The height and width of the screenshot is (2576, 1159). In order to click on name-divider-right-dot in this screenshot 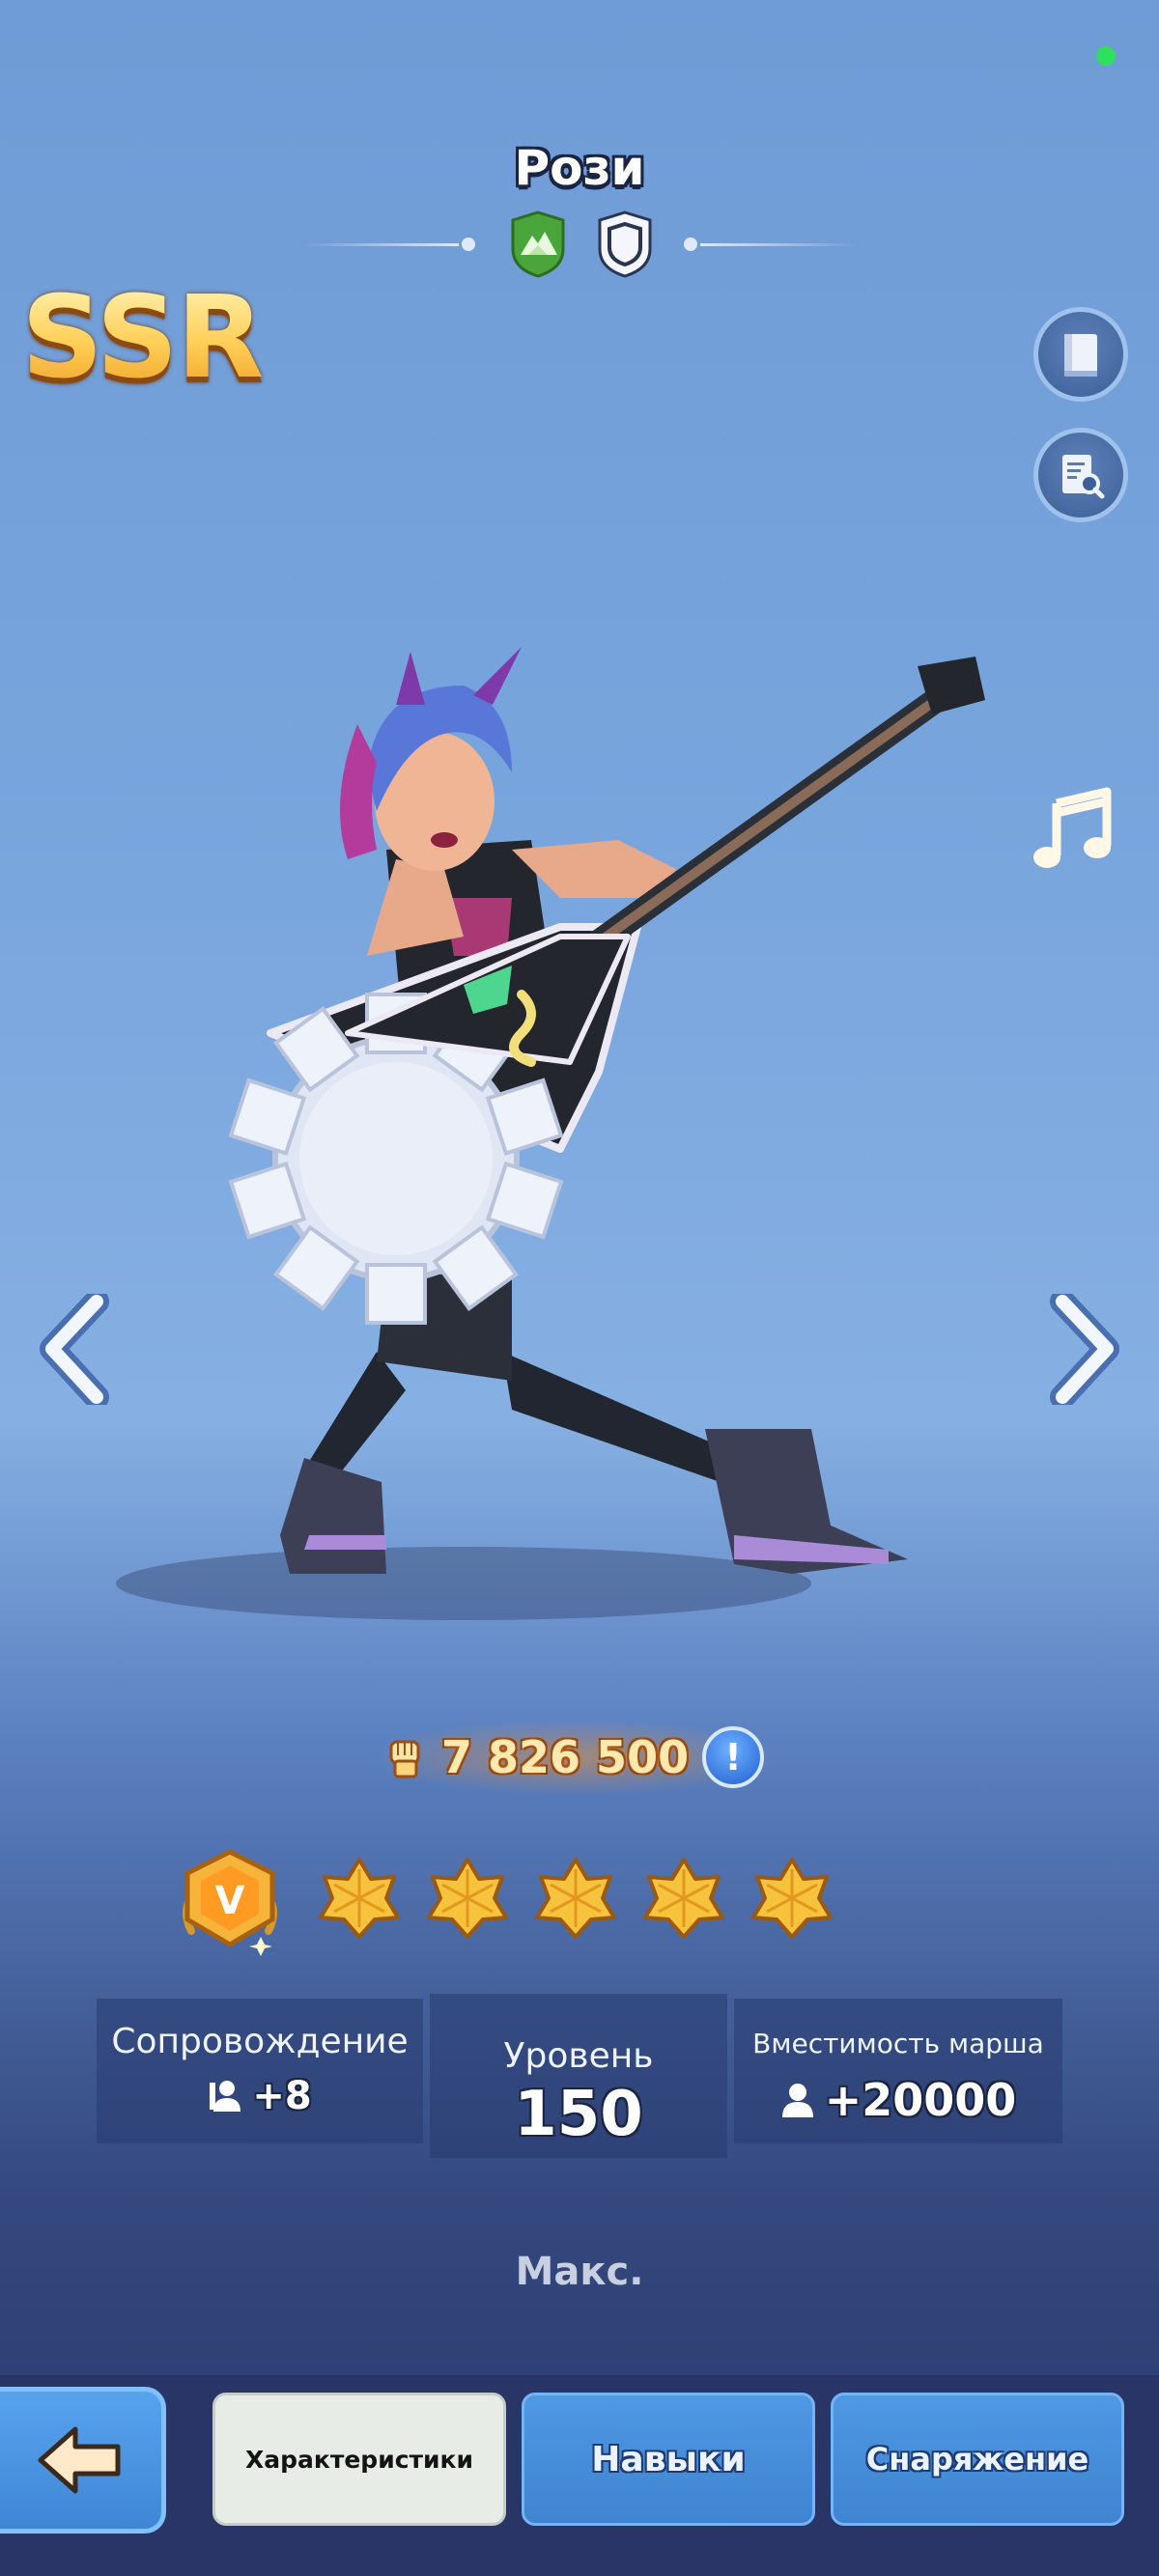, I will do `click(690, 245)`.